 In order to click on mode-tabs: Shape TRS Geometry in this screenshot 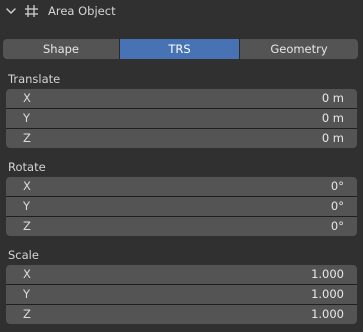, I will do `click(180, 49)`.